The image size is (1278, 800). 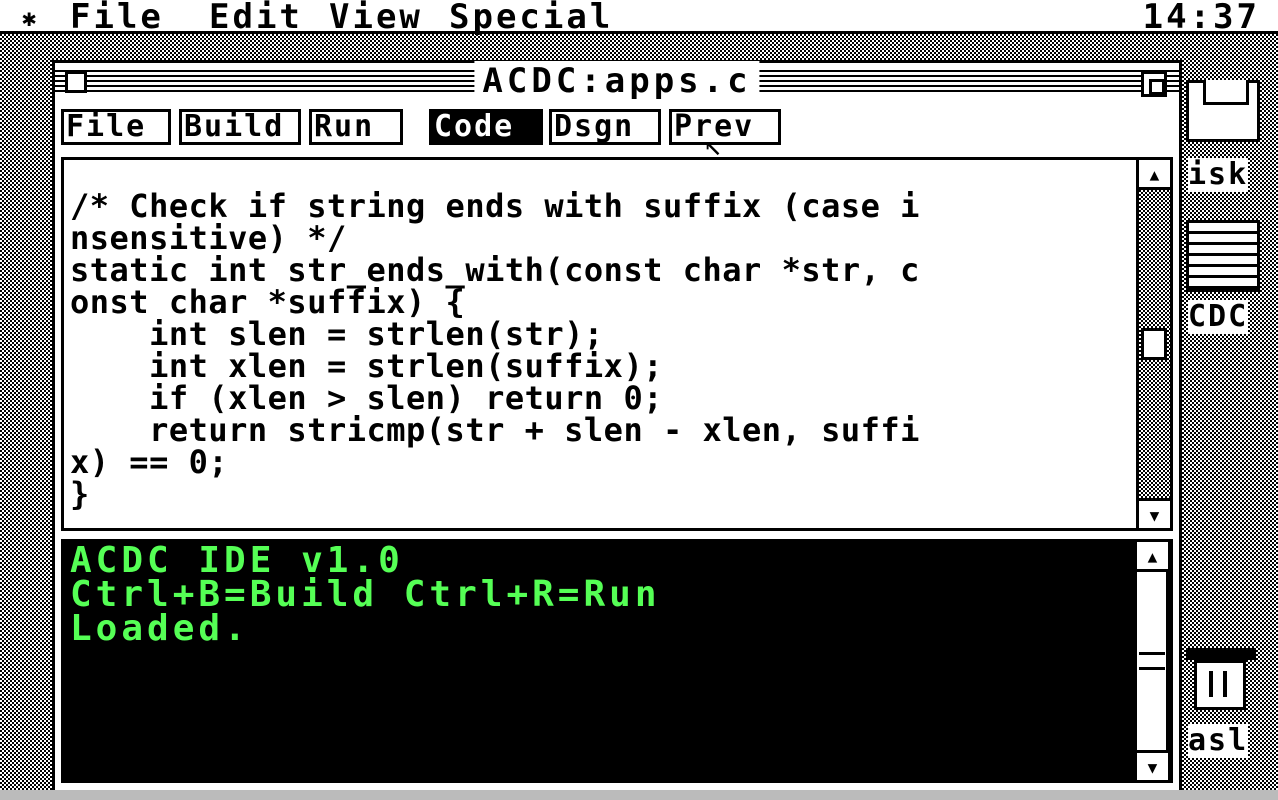 What do you see at coordinates (600, 462) in the screenshot?
I see `code-line: x) == 0;` at bounding box center [600, 462].